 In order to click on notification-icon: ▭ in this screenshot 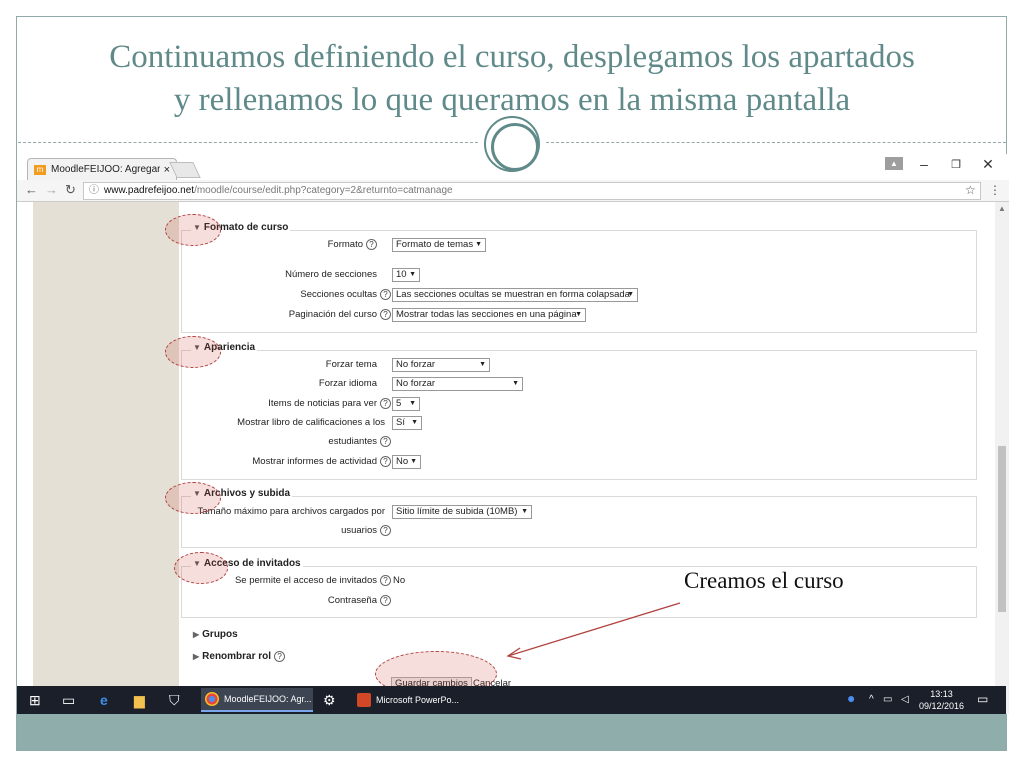, I will do `click(982, 699)`.